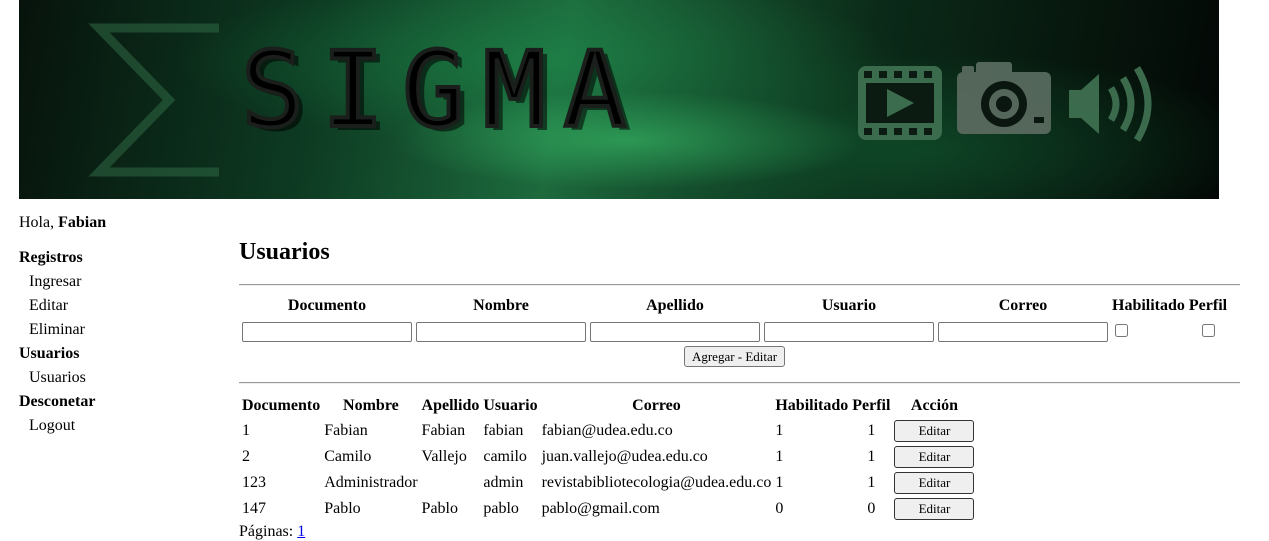  I want to click on pagination-label: Páginas:, so click(268, 531).